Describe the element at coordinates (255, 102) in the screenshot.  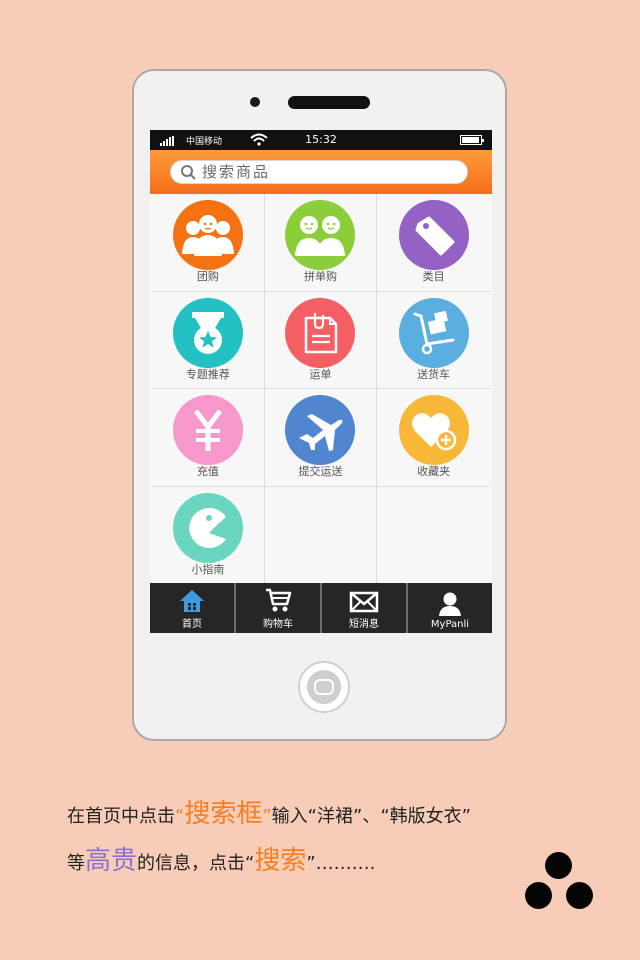
I see `front-camera` at that location.